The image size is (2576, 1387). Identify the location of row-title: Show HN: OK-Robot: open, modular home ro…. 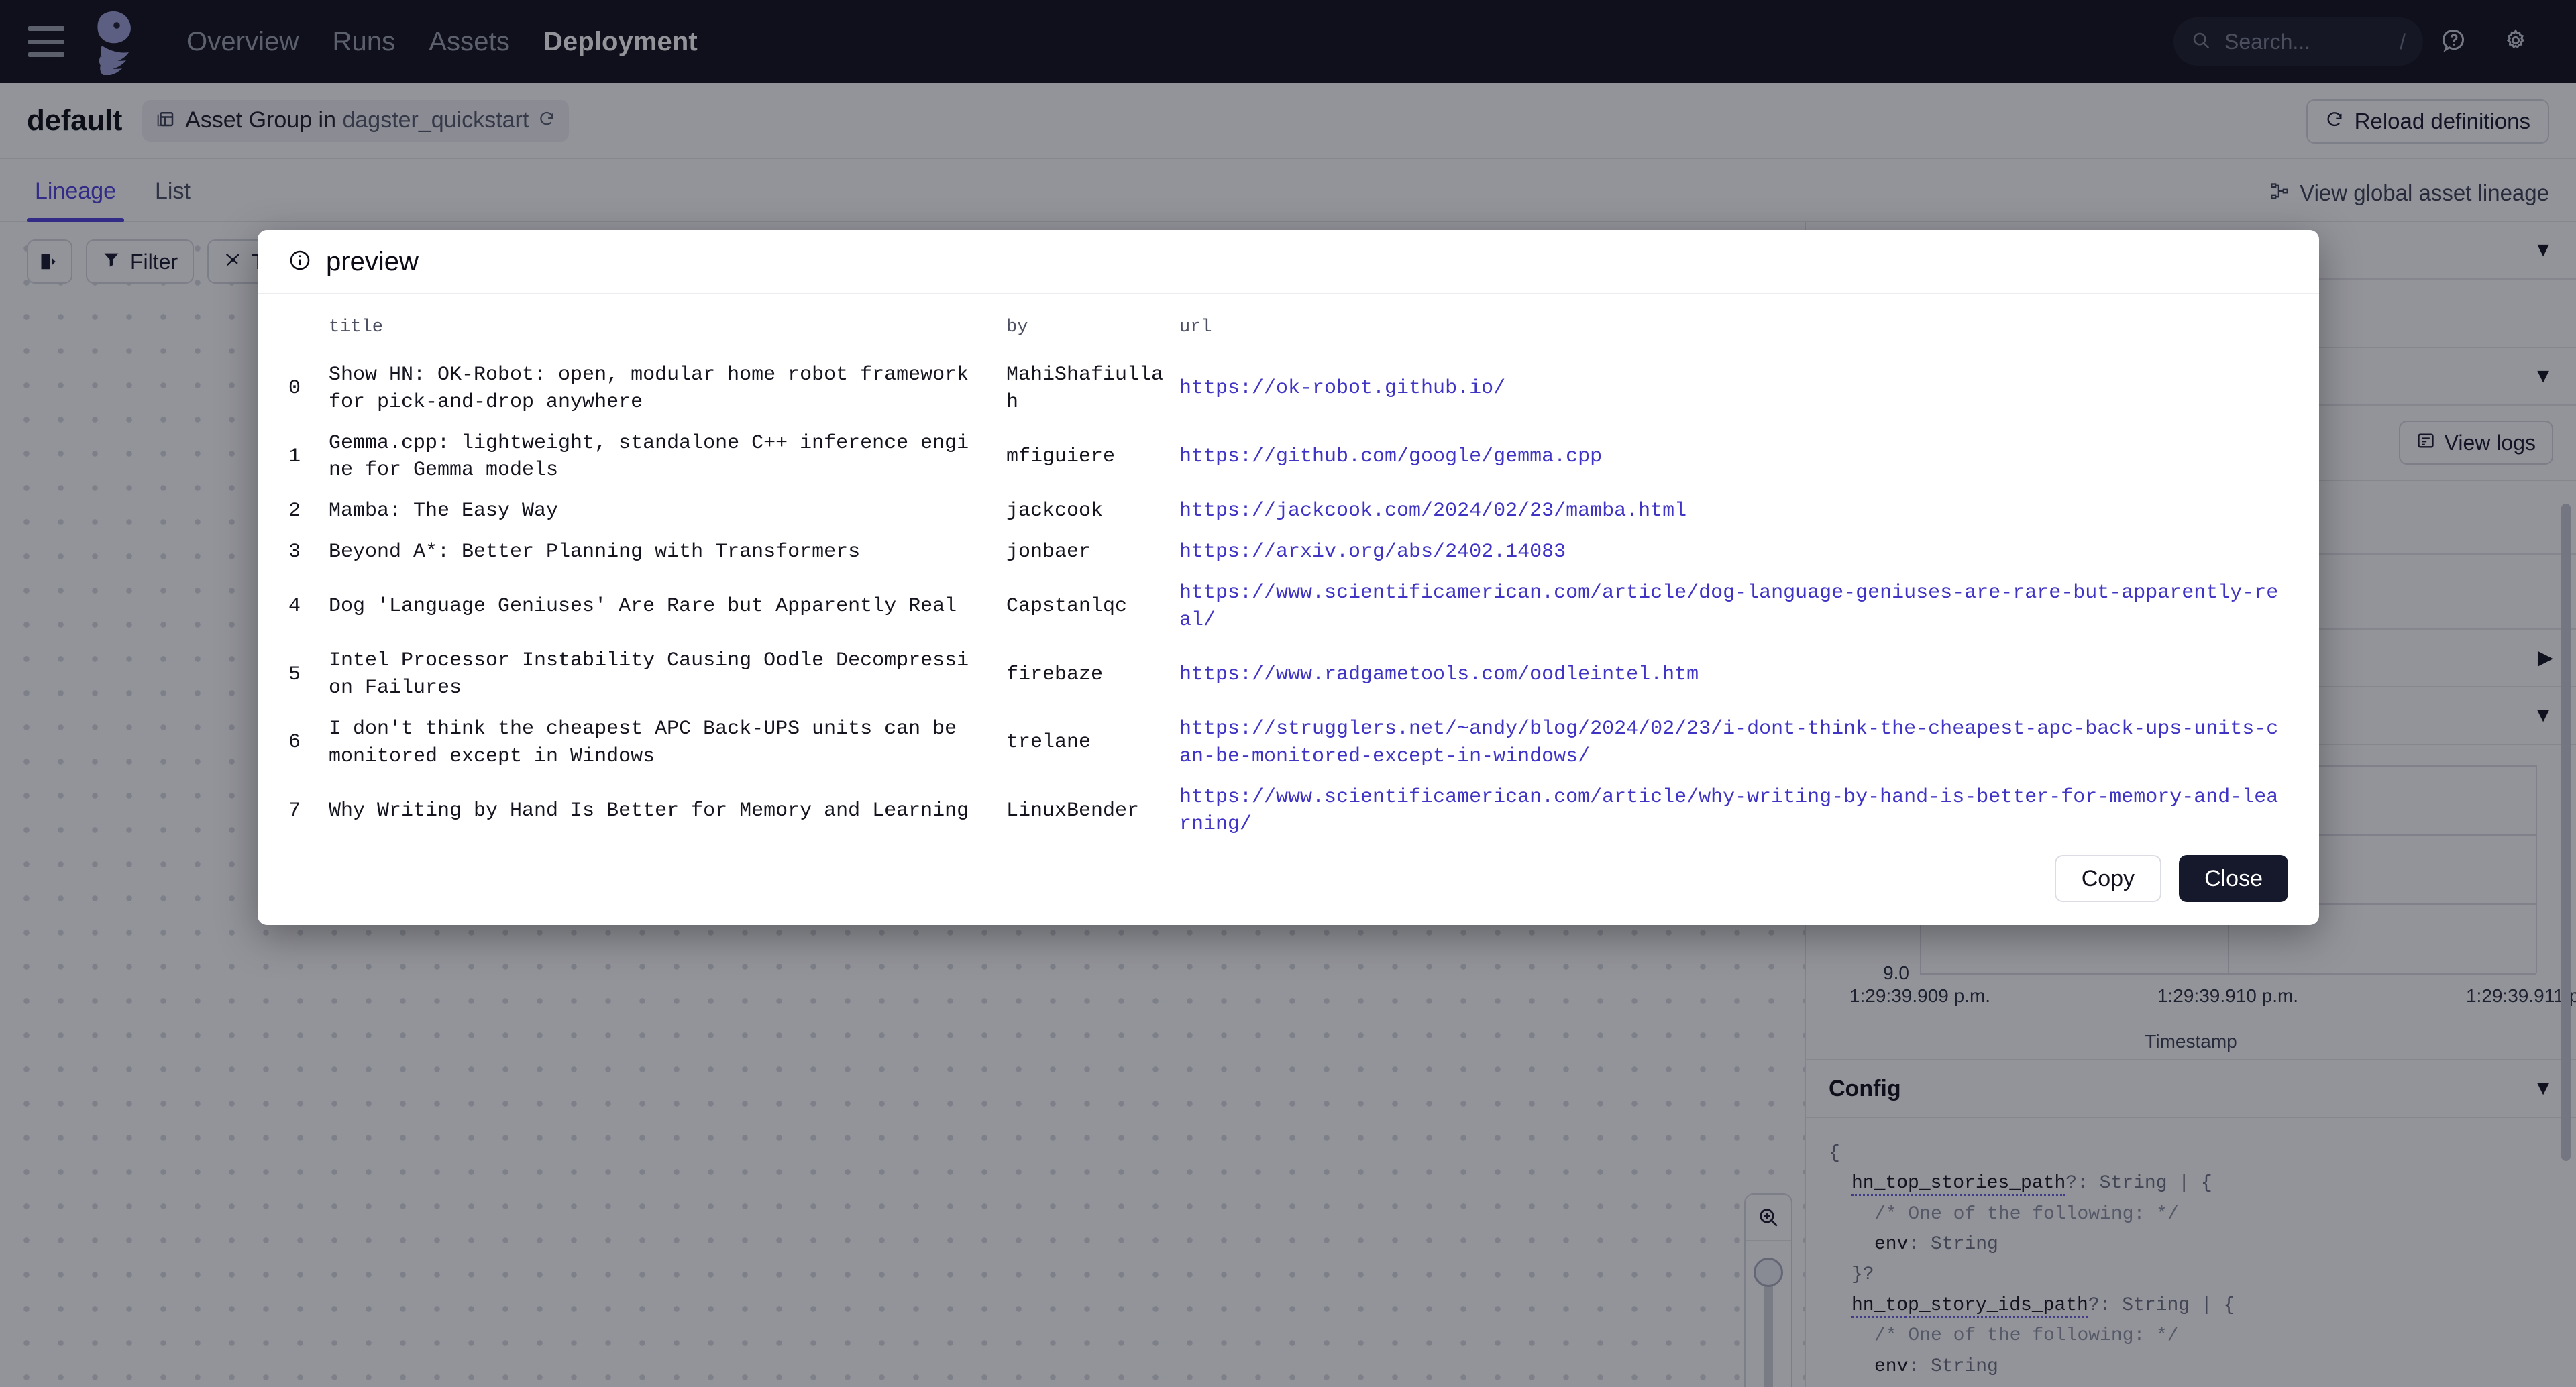
(649, 389).